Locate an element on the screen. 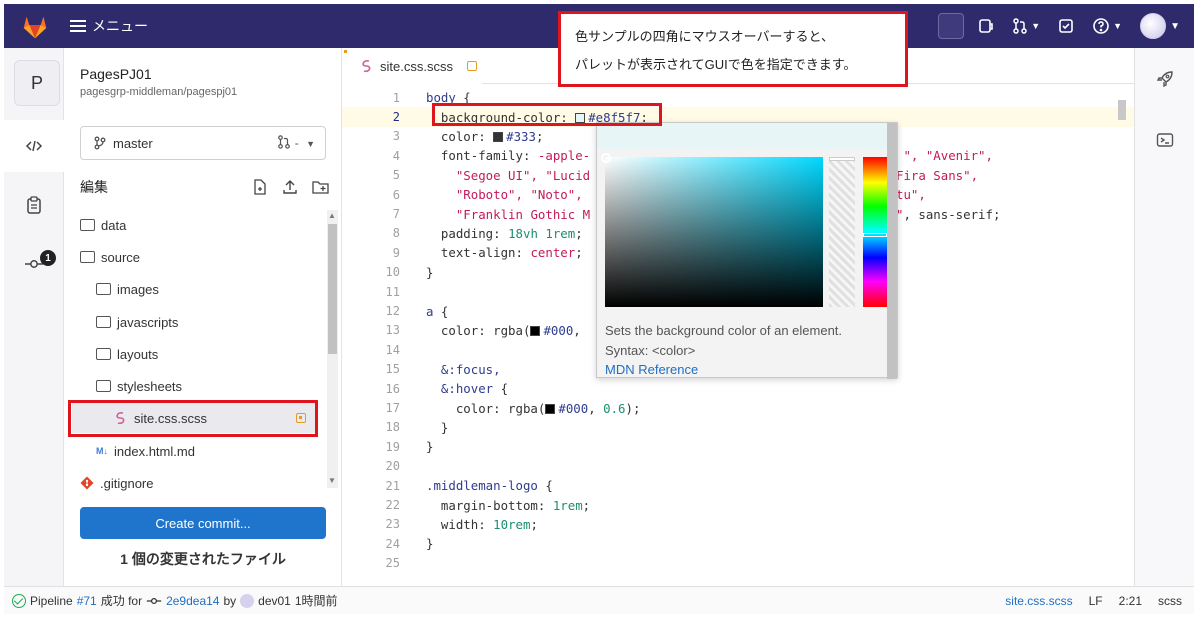  merge-request-label: - is located at coordinates (296, 143).